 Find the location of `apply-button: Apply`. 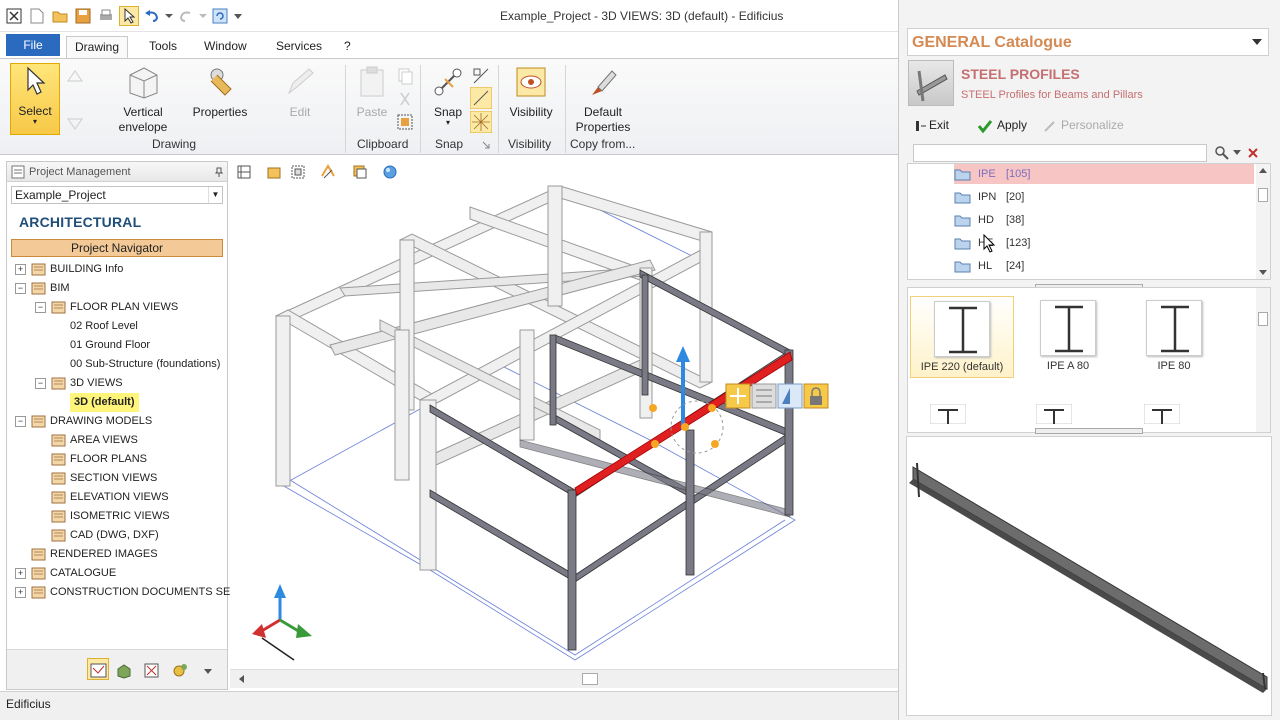

apply-button: Apply is located at coordinates (1012, 125).